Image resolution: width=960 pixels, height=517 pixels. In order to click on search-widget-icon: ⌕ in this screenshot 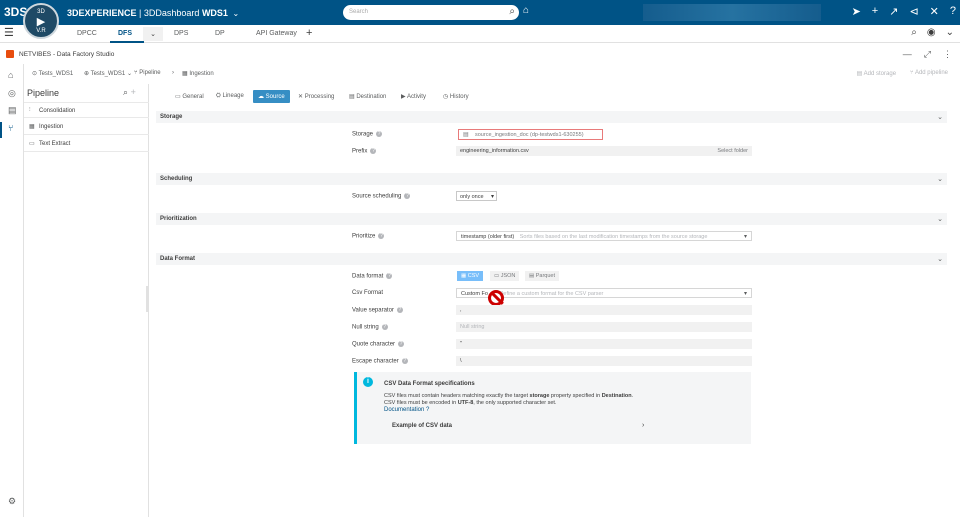, I will do `click(914, 32)`.